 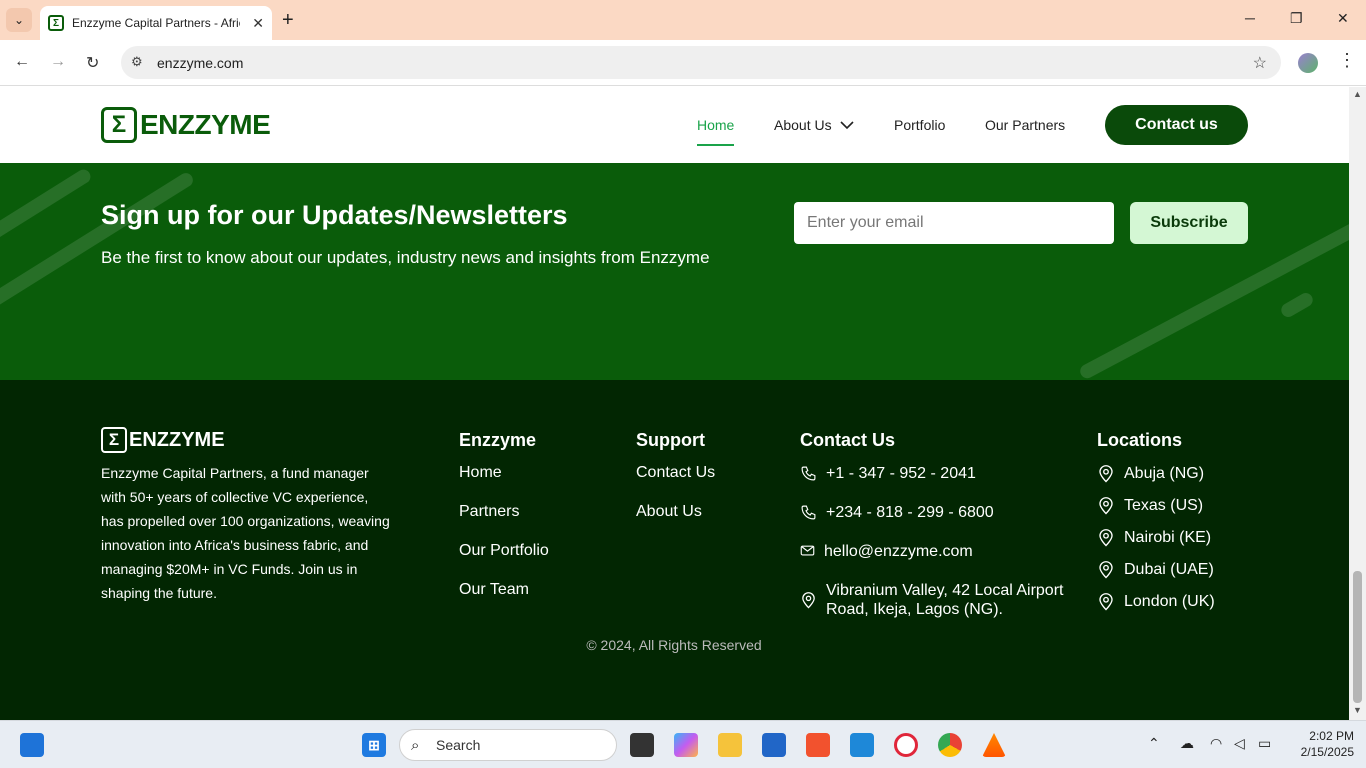 I want to click on nav-about-us: About Us, so click(x=814, y=125).